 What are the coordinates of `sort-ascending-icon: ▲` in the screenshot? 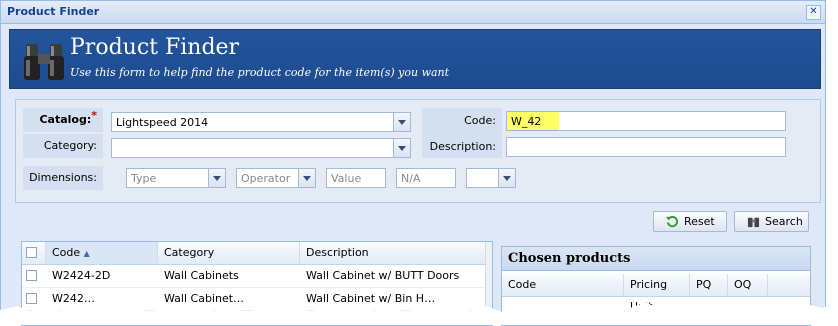 It's located at (86, 253).